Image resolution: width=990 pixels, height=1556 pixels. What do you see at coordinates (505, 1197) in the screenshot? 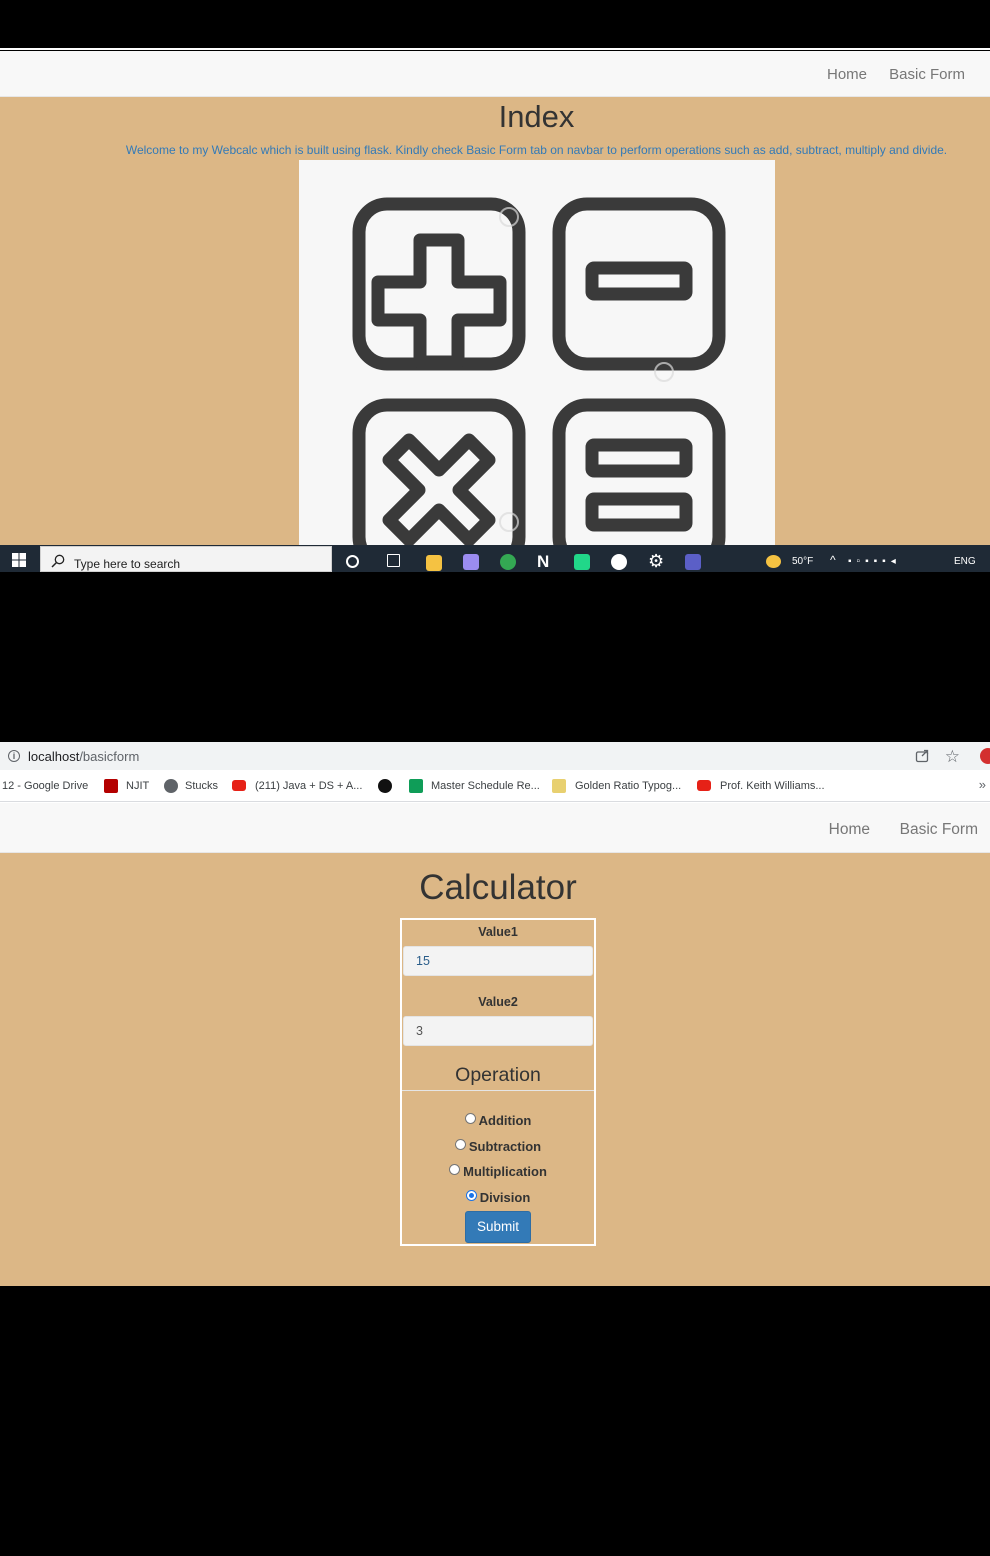
I see `division-label: Division` at bounding box center [505, 1197].